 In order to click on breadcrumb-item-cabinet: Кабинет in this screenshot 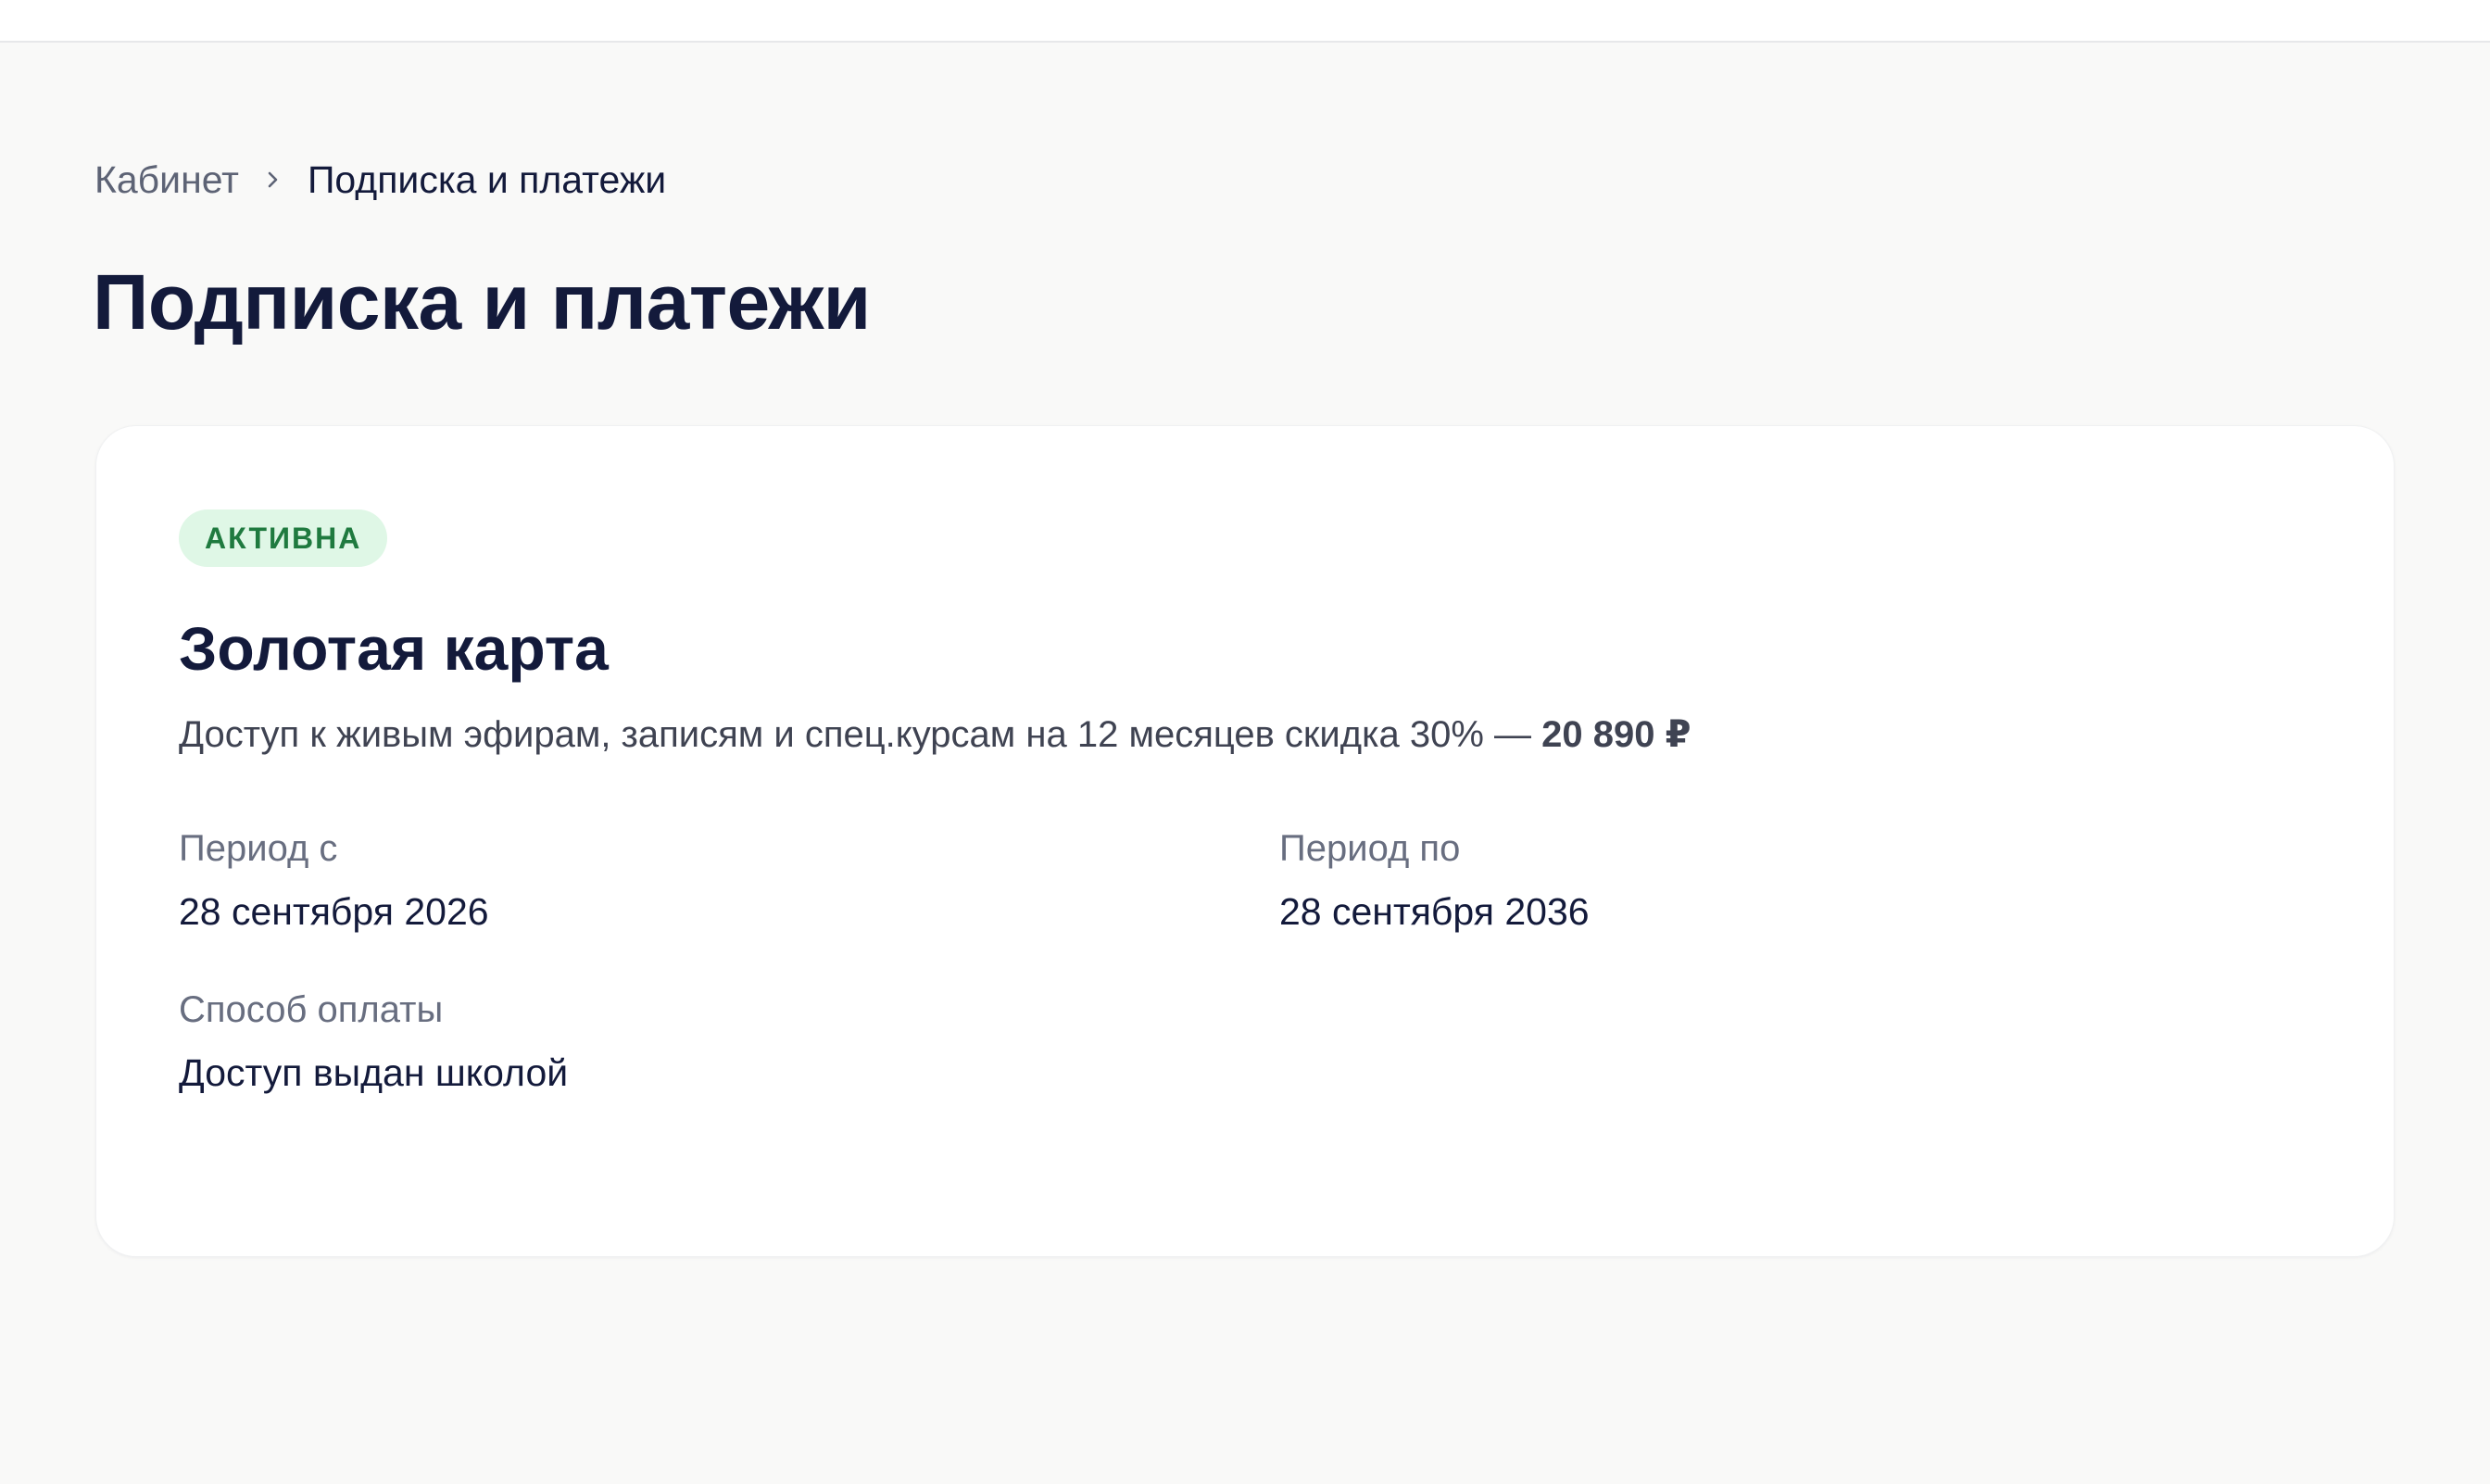, I will do `click(166, 180)`.